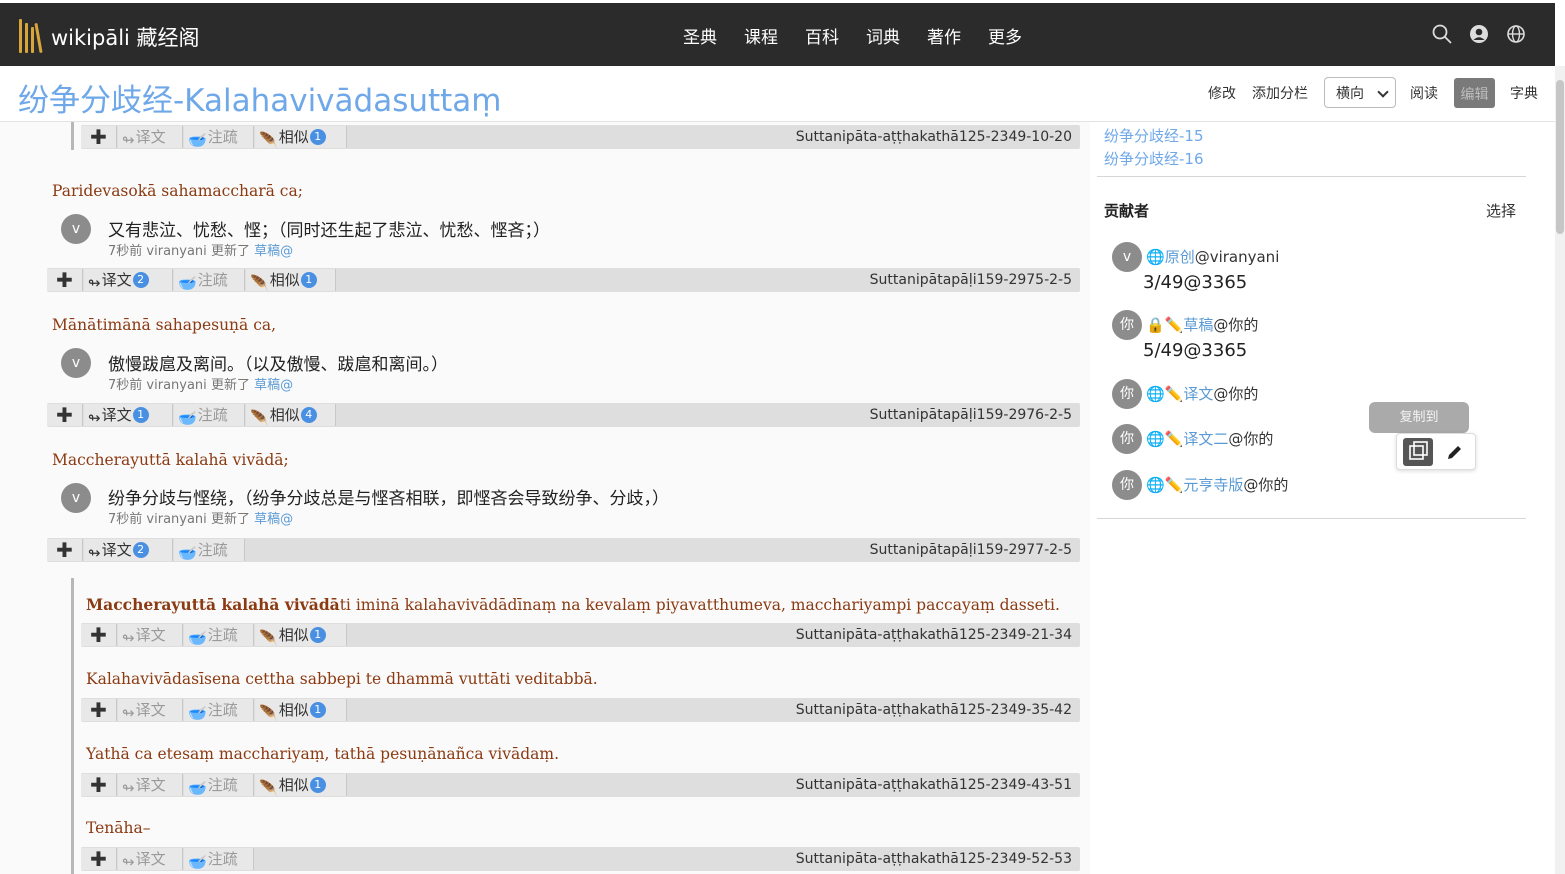  Describe the element at coordinates (933, 635) in the screenshot. I see `sentence-id: Suttanipāta-aṭṭhakathā125-2349-21-34` at that location.